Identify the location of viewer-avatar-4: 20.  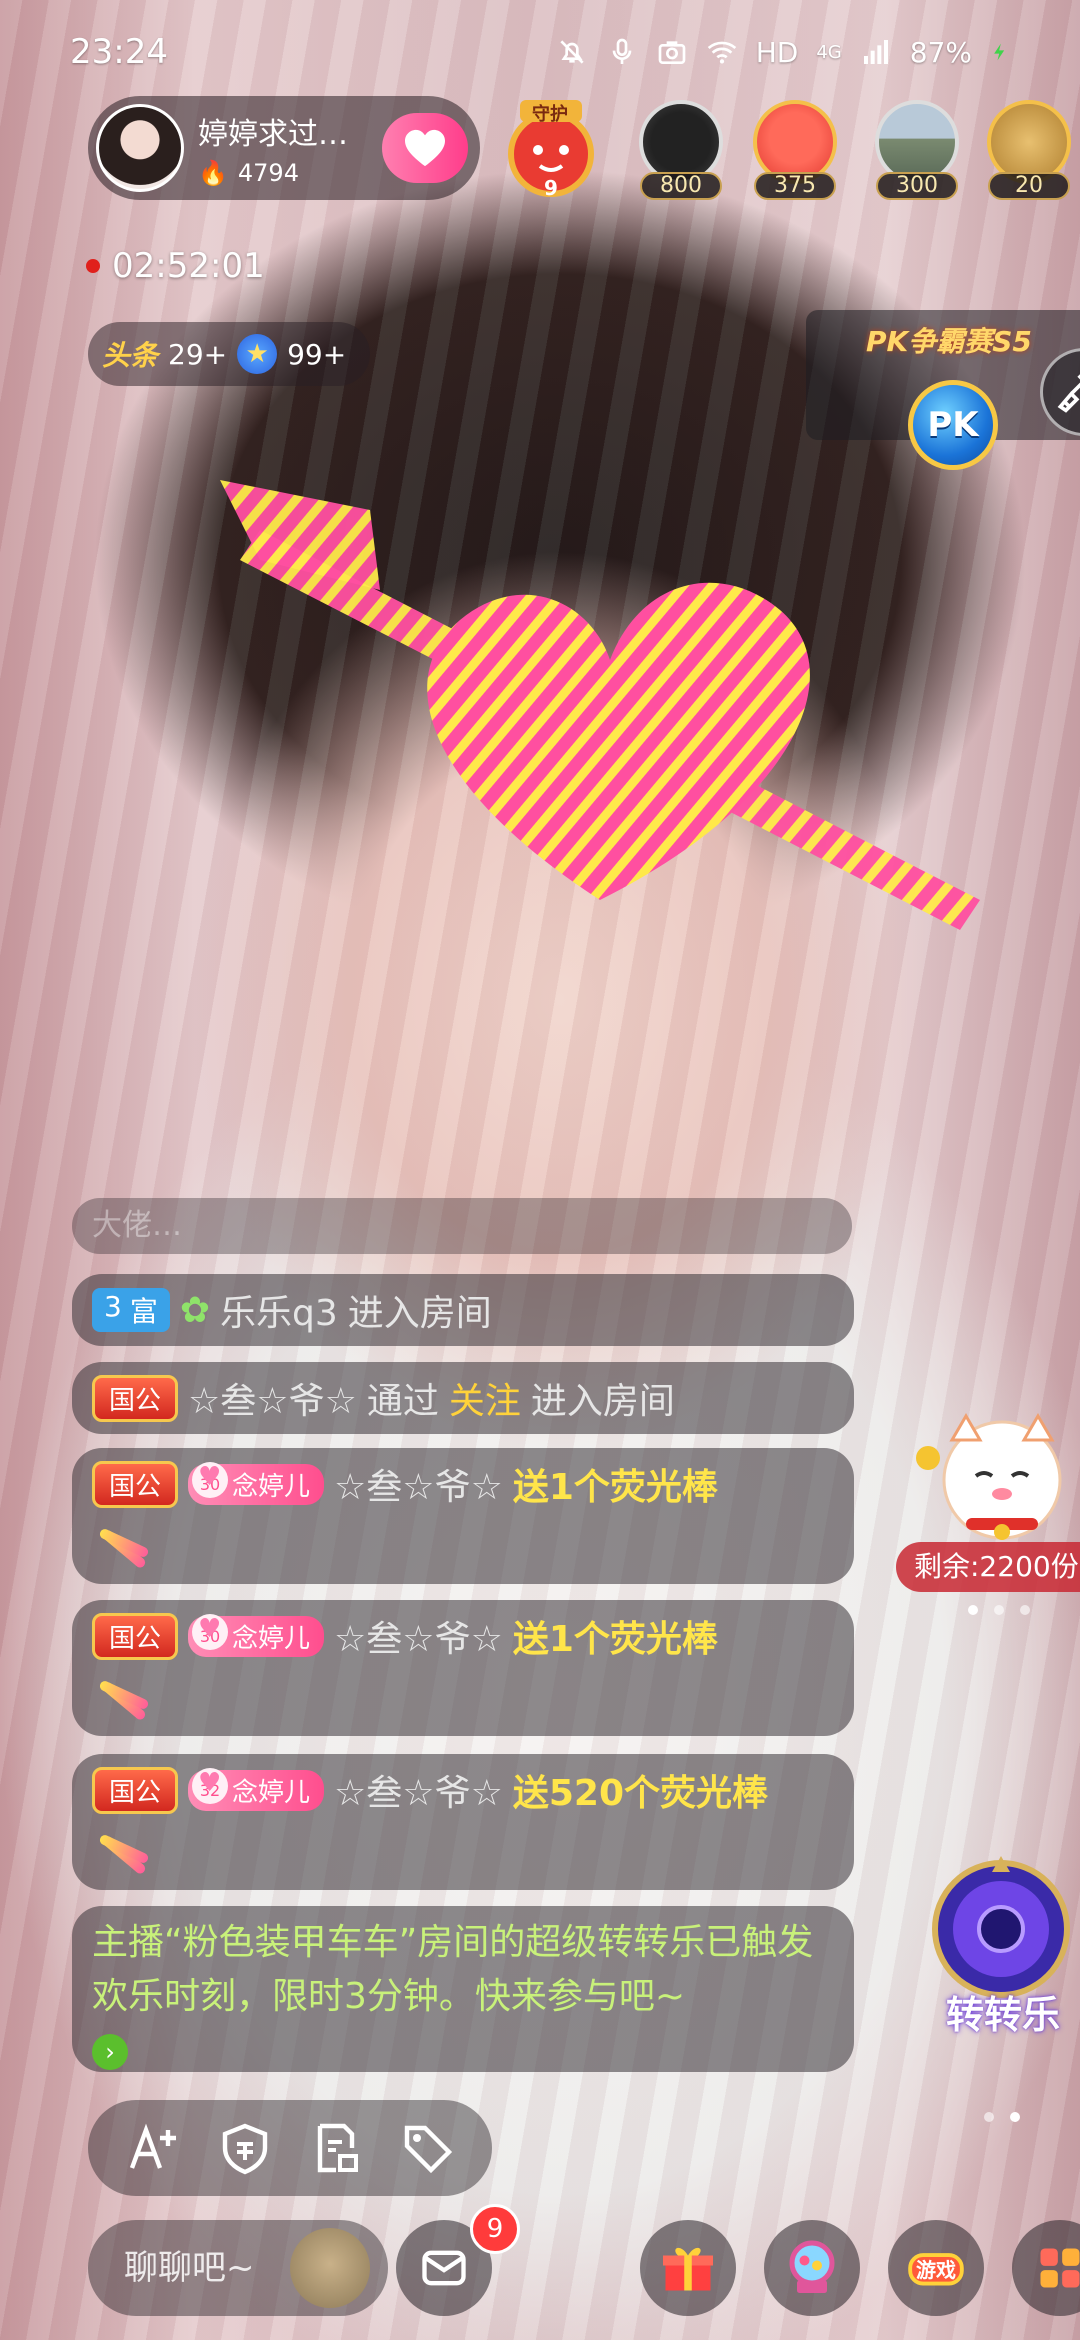
(1032, 150).